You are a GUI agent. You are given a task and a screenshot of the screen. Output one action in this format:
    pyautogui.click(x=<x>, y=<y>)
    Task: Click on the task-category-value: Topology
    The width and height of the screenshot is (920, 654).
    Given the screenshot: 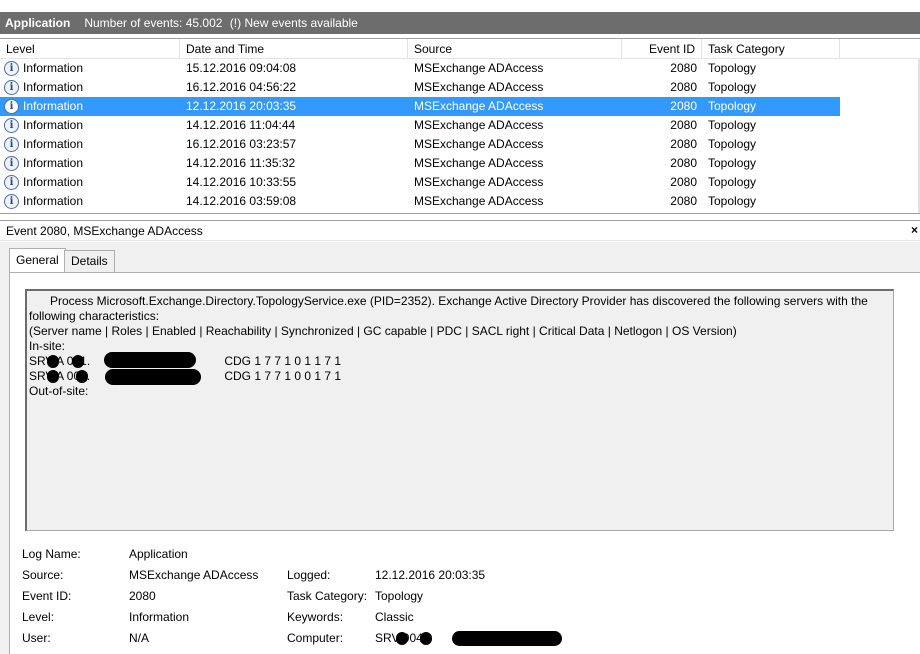 What is the action you would take?
    pyautogui.click(x=399, y=596)
    